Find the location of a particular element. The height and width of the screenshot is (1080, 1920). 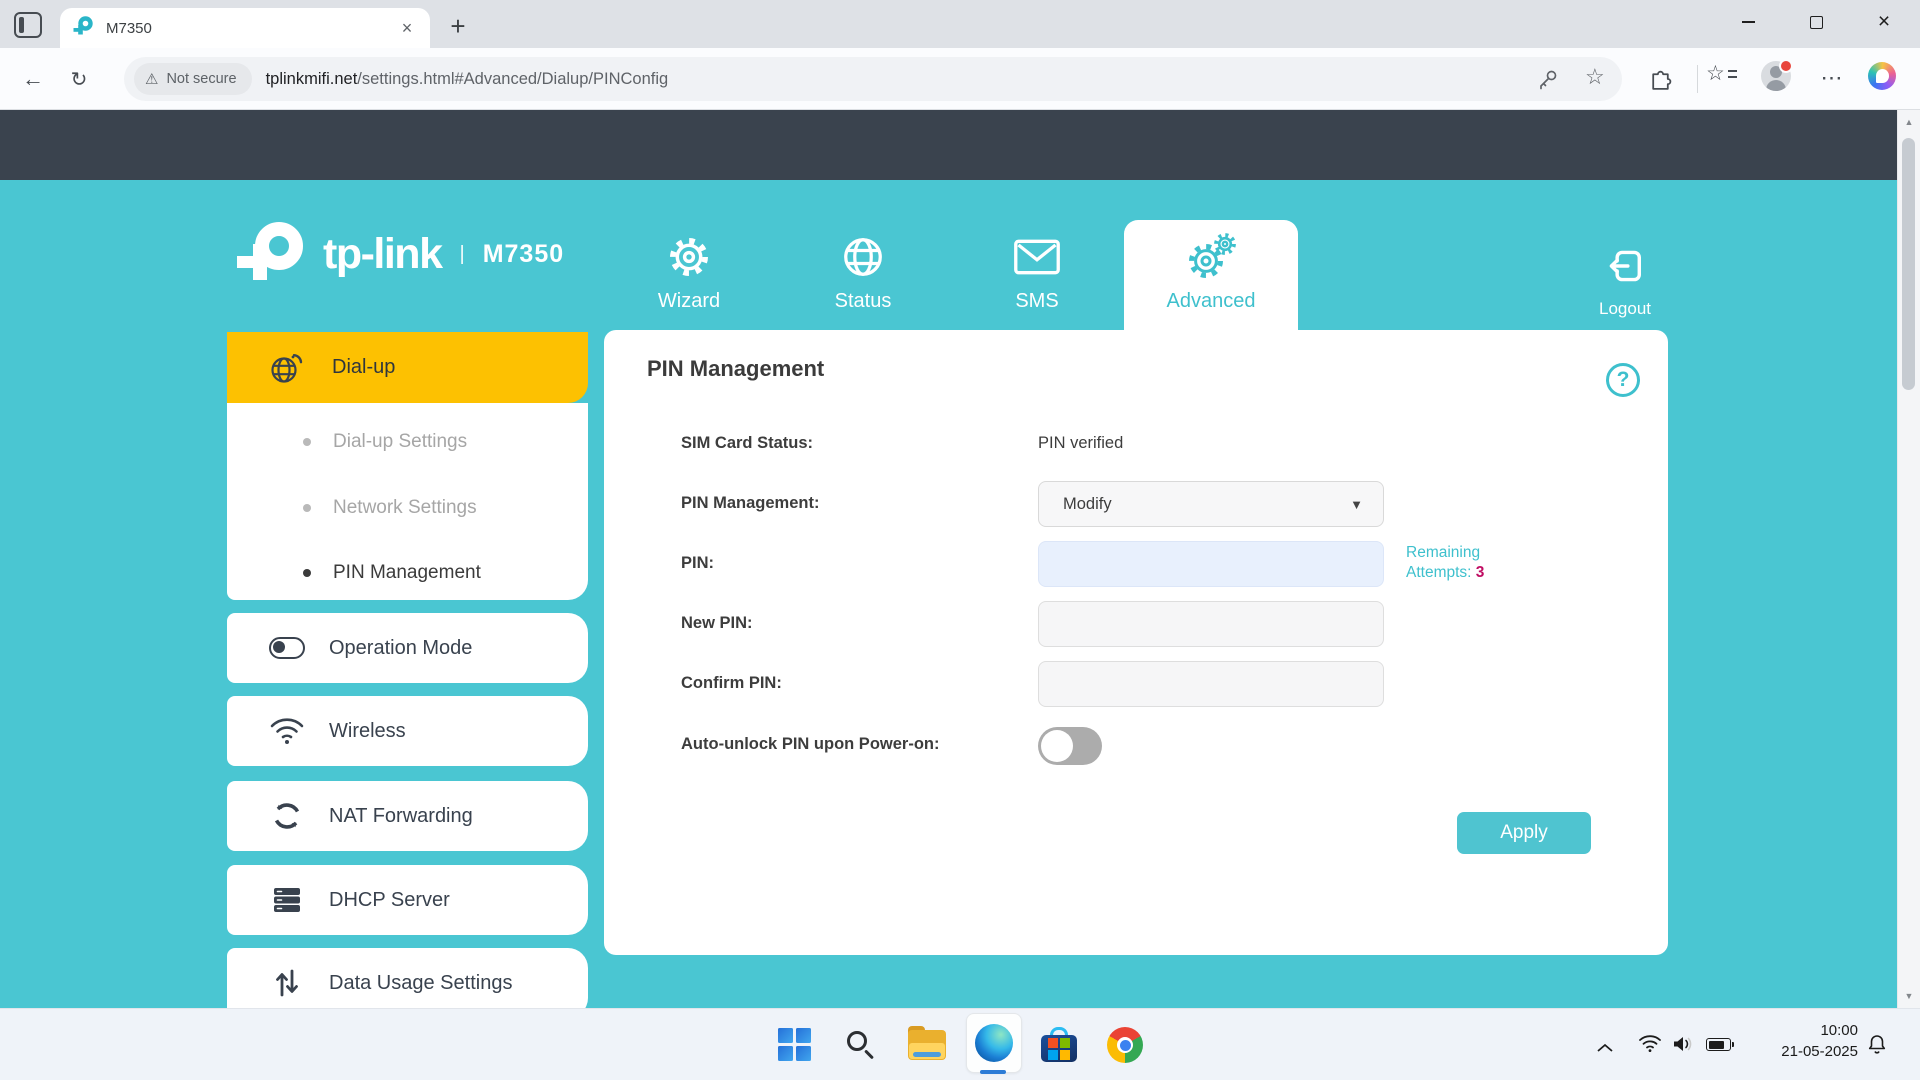

apply-button: Apply is located at coordinates (1524, 833).